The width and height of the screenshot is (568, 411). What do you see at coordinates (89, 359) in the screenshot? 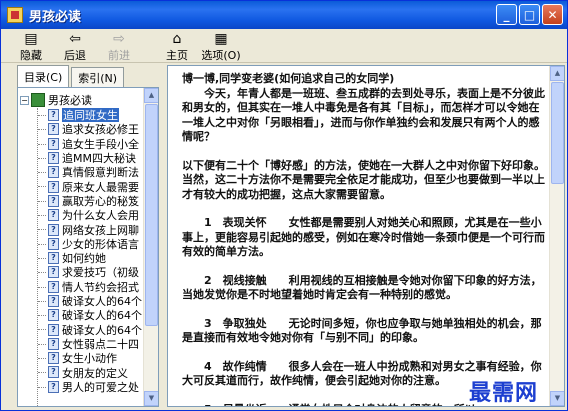
I see `tree-item-label: 女生小动作` at bounding box center [89, 359].